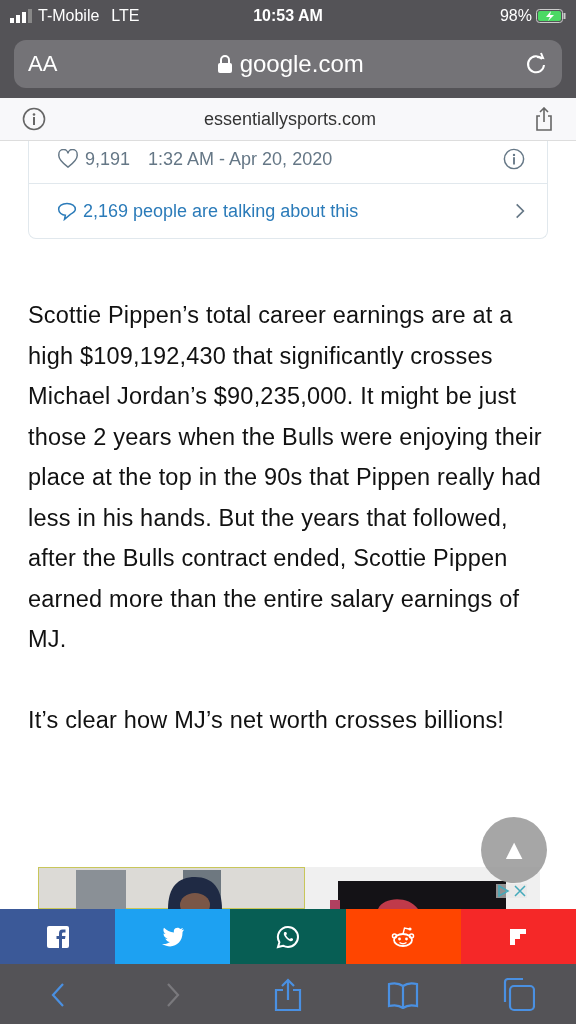  I want to click on book-icon, so click(403, 994).